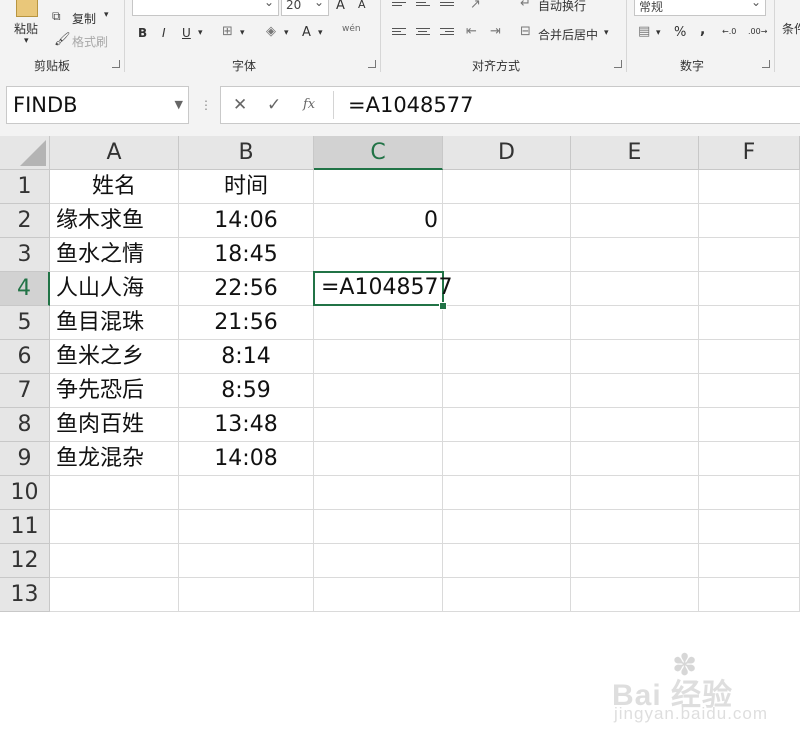 The image size is (800, 732). Describe the element at coordinates (25, 425) in the screenshot. I see `row-header-8: 8` at that location.